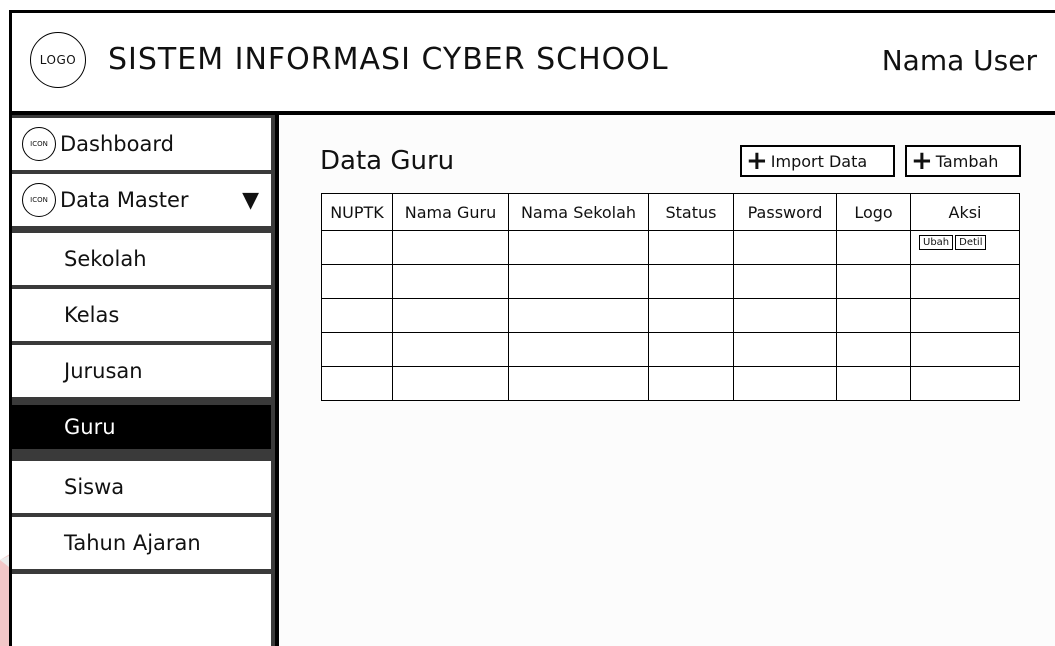 This screenshot has height=646, width=1055. I want to click on sidebar-item-data-master: ICON Data Master ▼, so click(141, 200).